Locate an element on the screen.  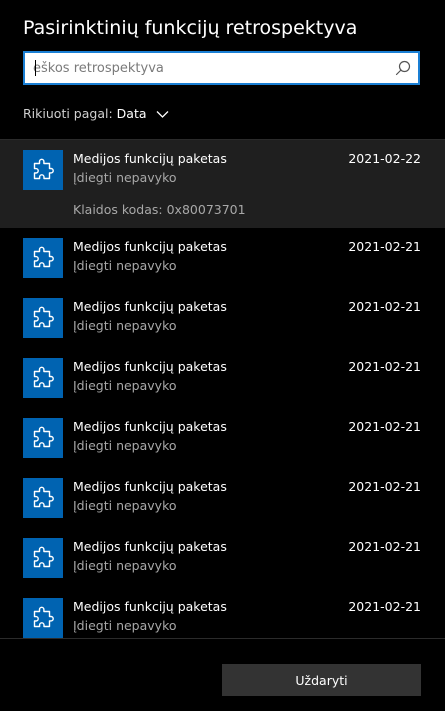
search-box is located at coordinates (221, 68).